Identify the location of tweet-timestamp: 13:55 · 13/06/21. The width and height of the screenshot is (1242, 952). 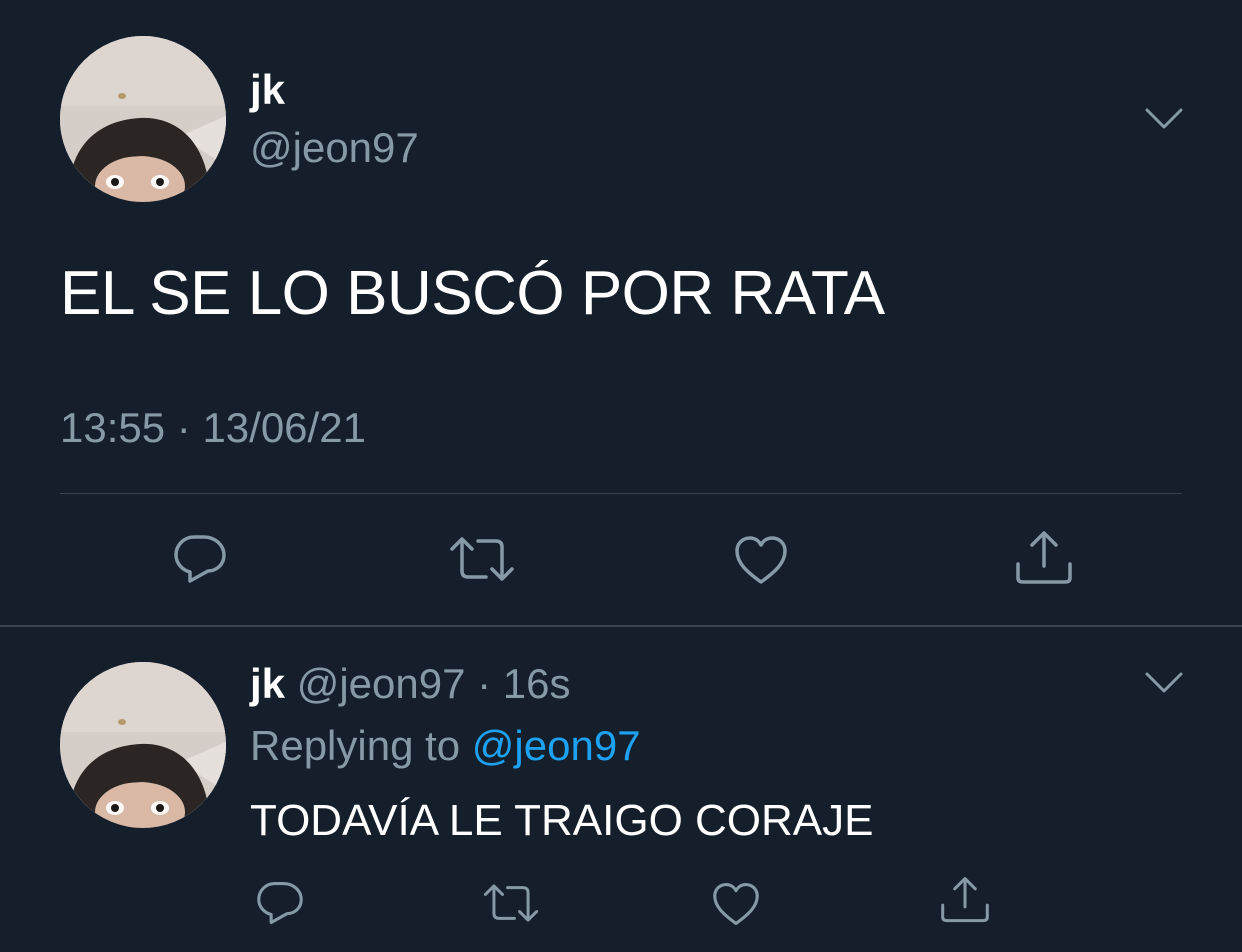
(213, 428).